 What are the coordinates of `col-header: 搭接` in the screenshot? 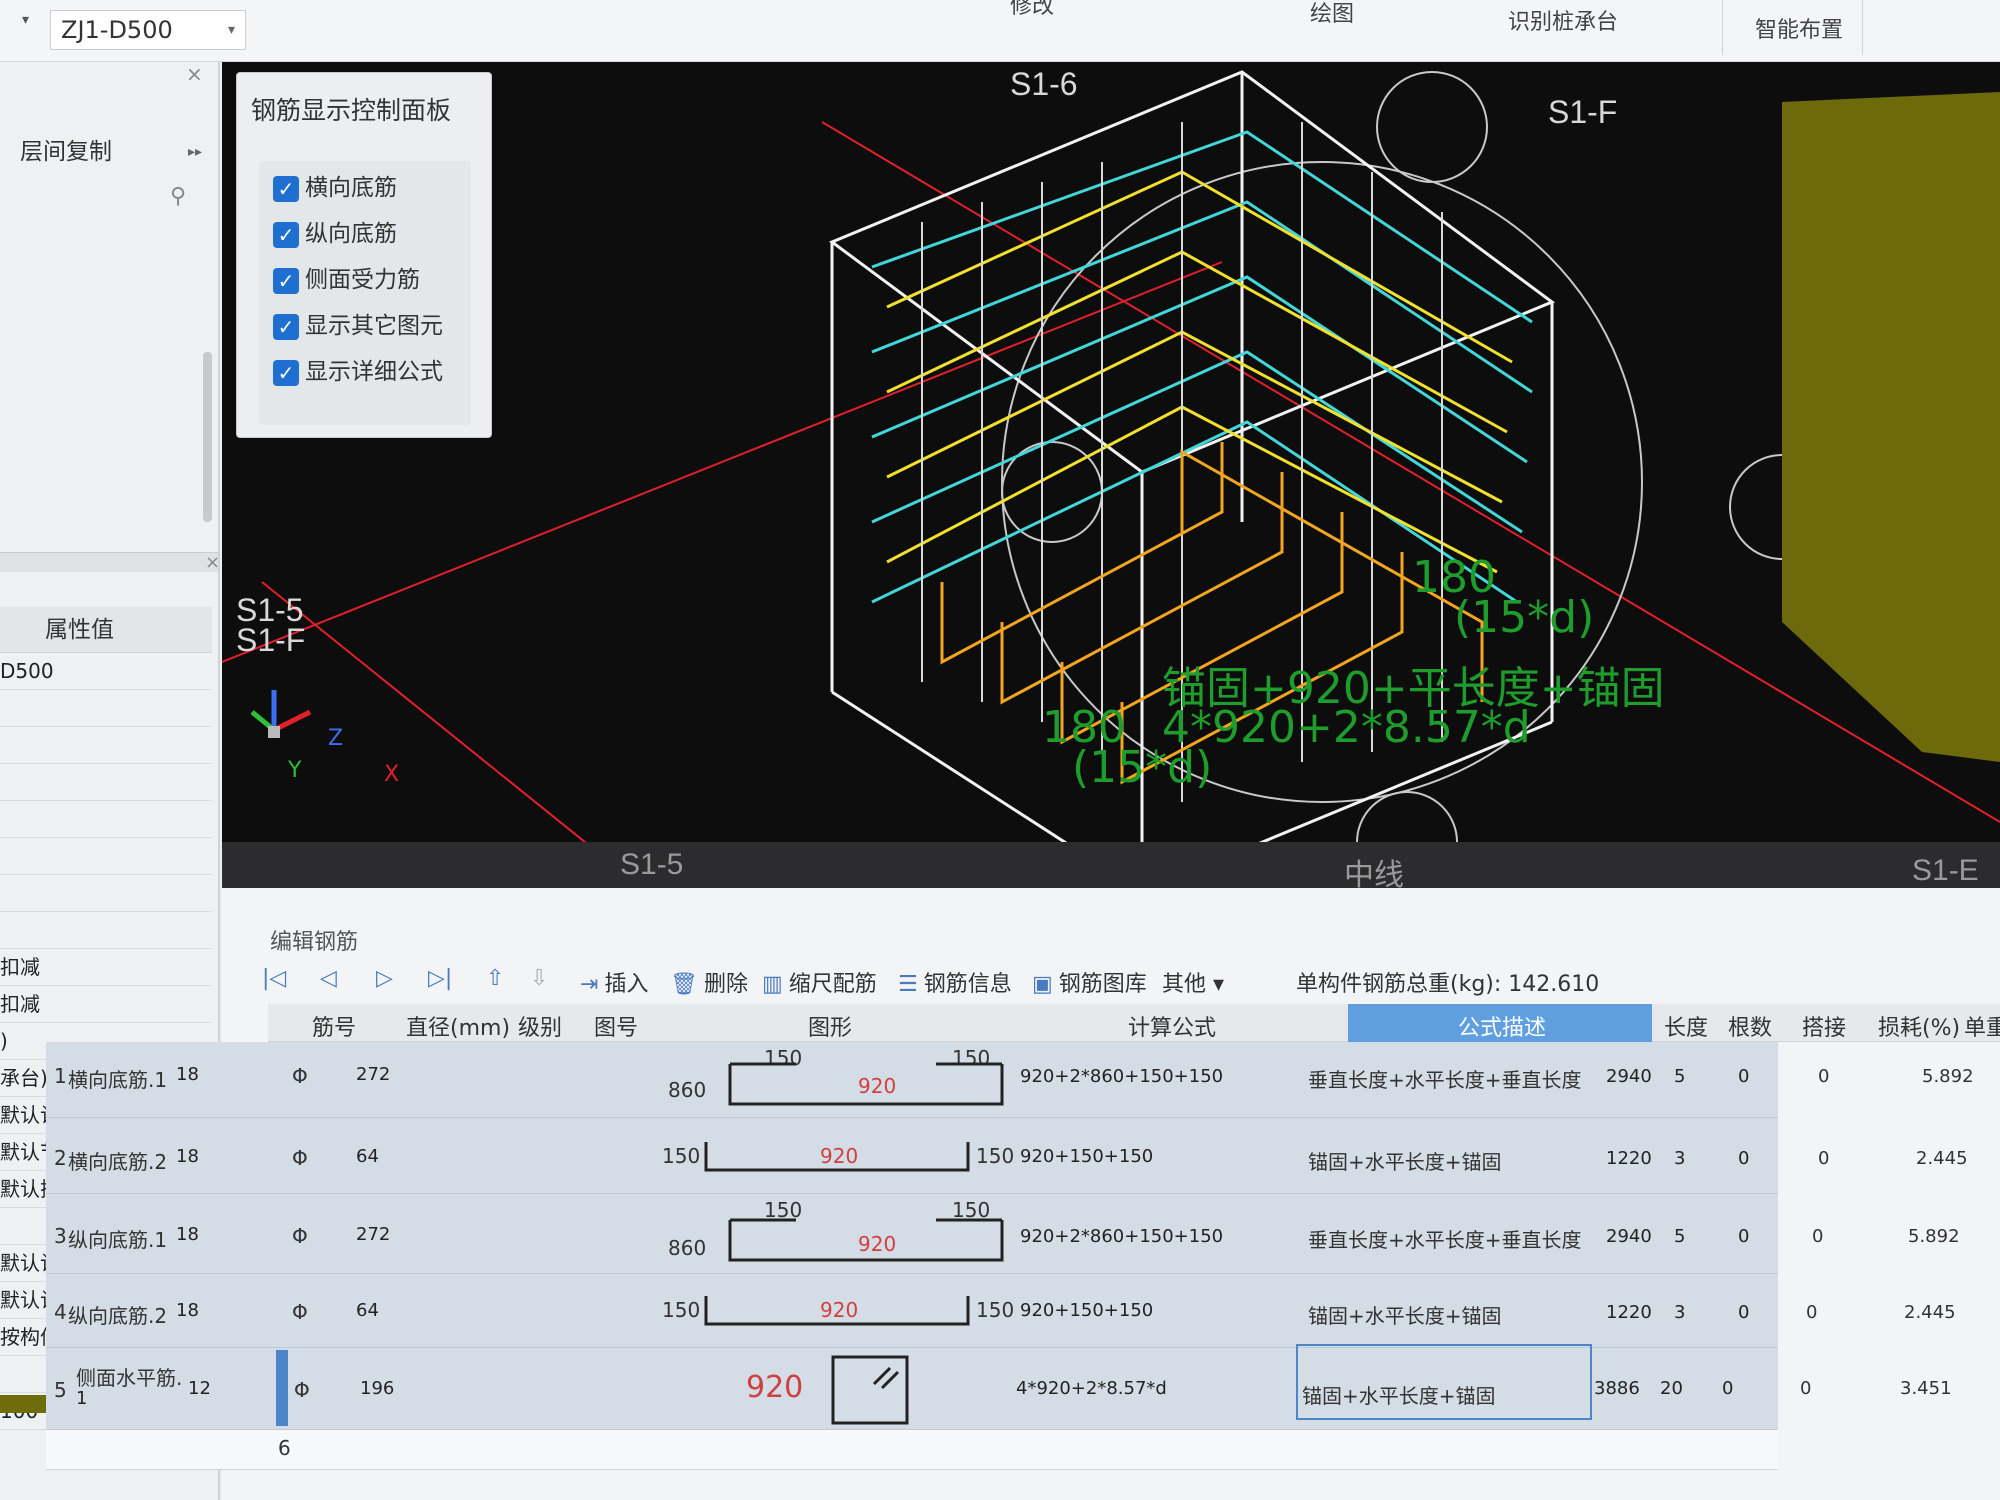 It's located at (1824, 1026).